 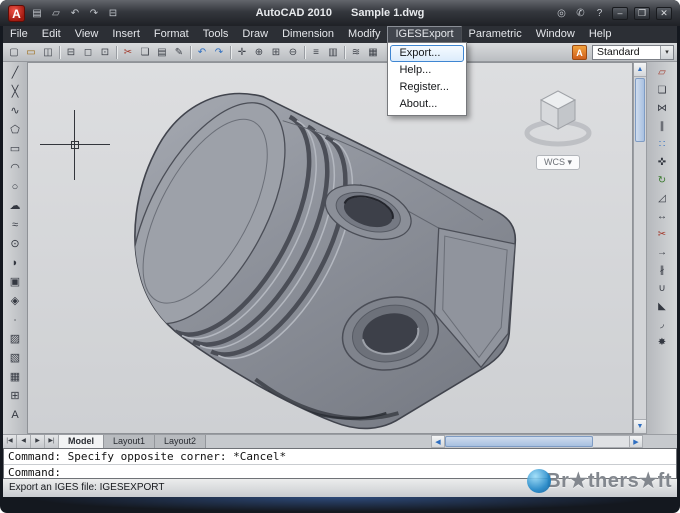 What do you see at coordinates (640, 426) in the screenshot?
I see `scroll-down-icon: ▼` at bounding box center [640, 426].